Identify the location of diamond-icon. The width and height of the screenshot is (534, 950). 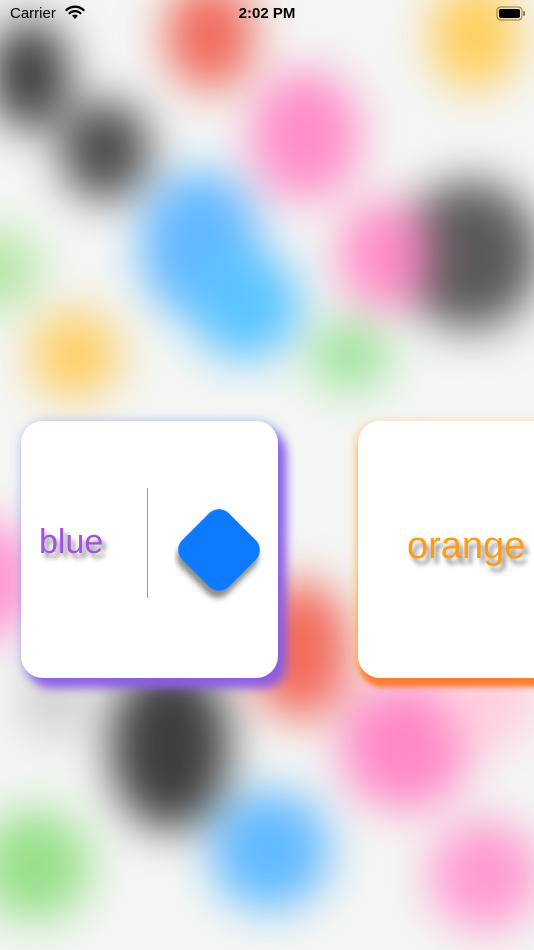
(234, 567).